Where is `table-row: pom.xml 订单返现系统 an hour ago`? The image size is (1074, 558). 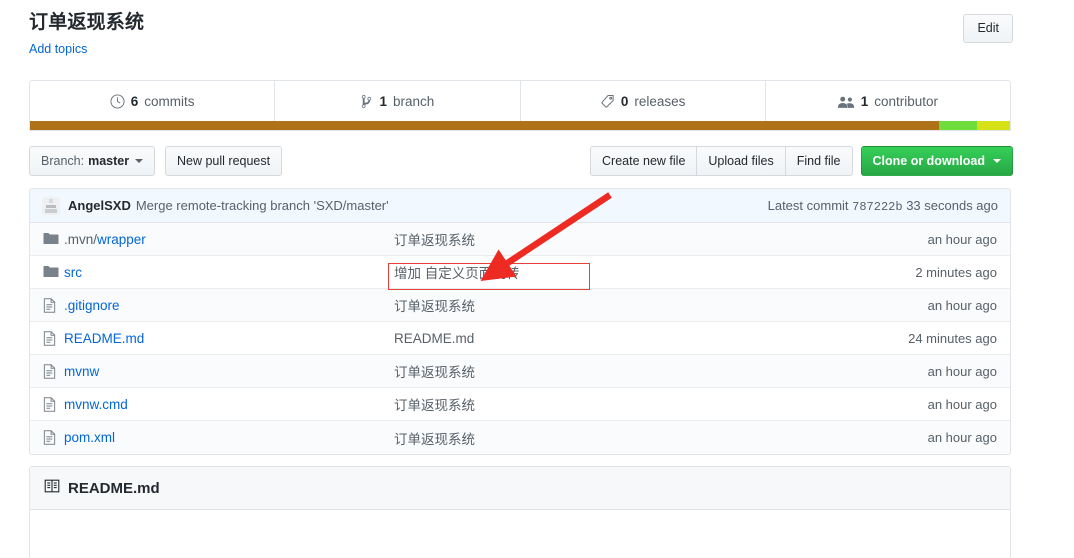 table-row: pom.xml 订单返现系统 an hour ago is located at coordinates (520, 437).